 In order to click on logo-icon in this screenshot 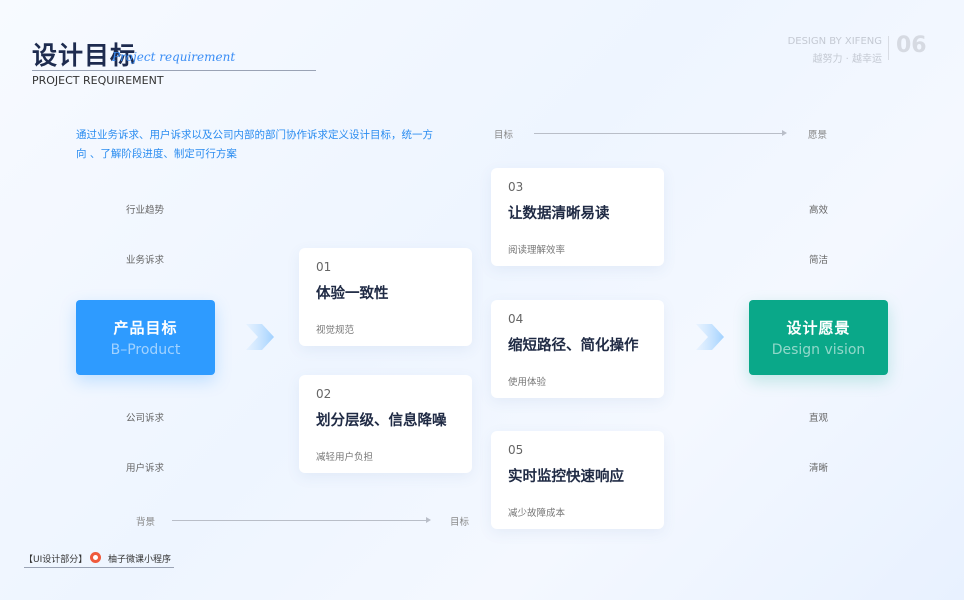, I will do `click(95, 557)`.